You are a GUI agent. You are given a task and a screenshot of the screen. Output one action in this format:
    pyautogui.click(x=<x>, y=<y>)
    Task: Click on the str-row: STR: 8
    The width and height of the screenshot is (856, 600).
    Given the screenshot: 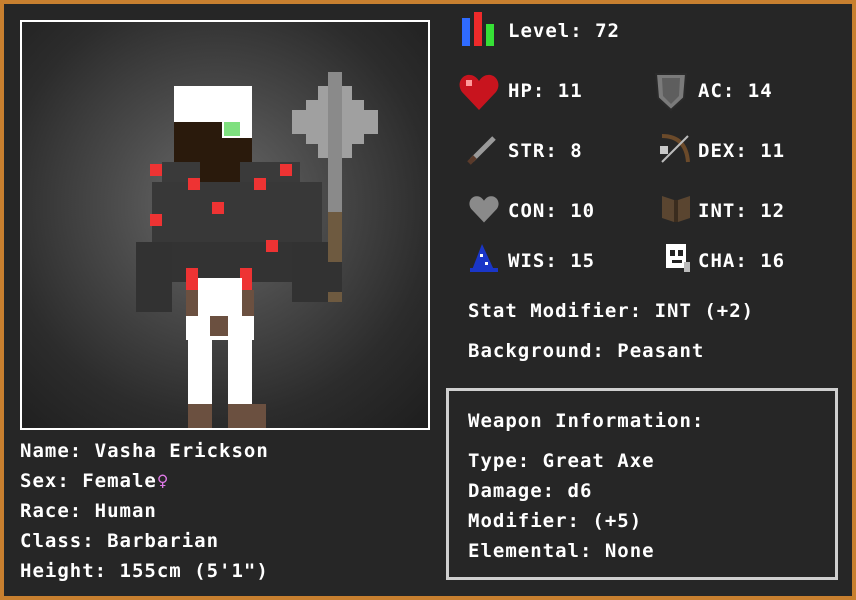 What is the action you would take?
    pyautogui.click(x=545, y=151)
    